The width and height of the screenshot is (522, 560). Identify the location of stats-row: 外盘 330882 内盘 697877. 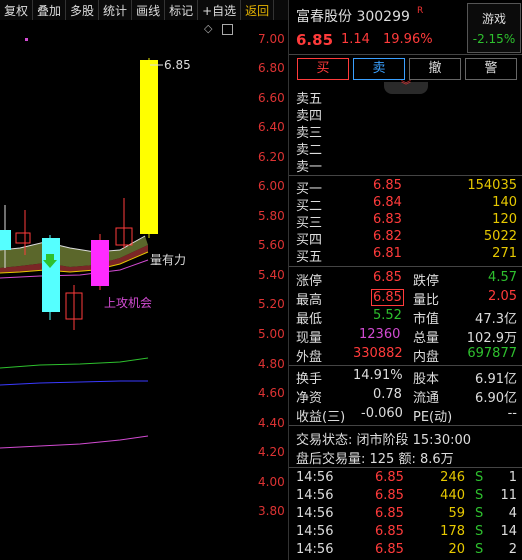
(405, 355).